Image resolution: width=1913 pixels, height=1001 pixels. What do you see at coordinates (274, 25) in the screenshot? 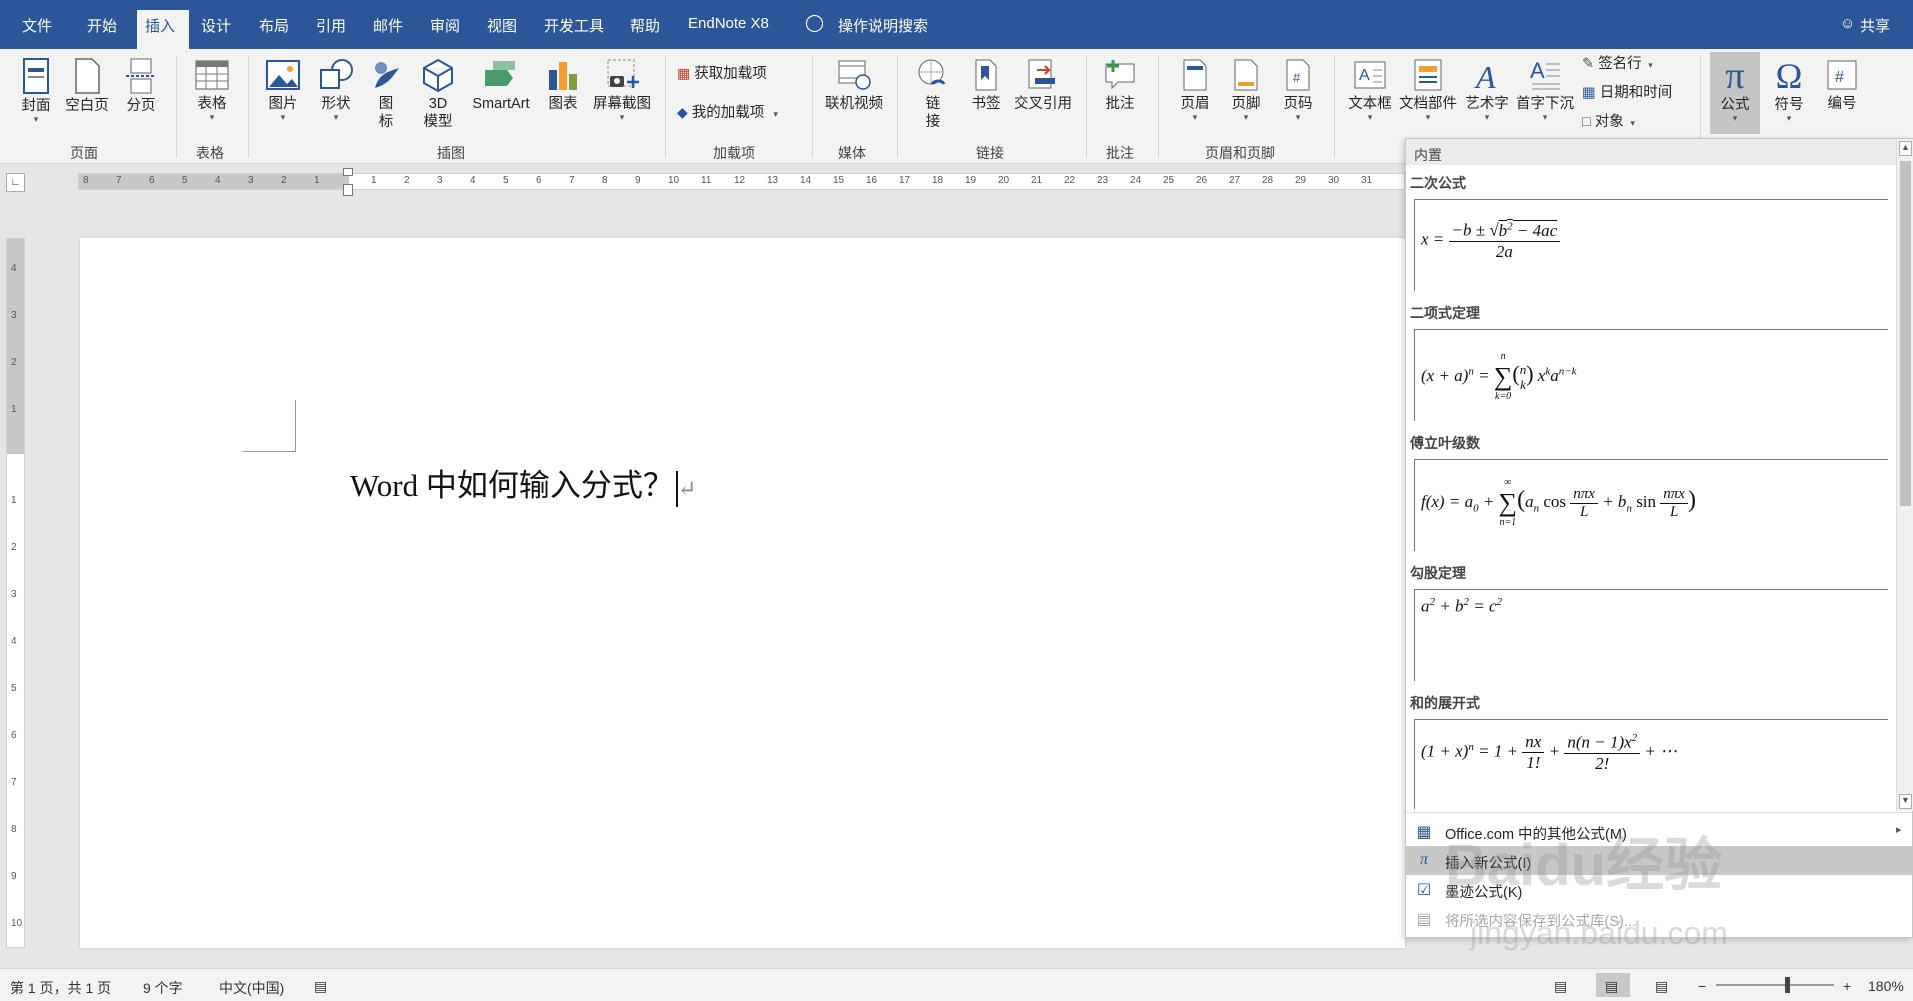
I see `tab-layout: 布局` at bounding box center [274, 25].